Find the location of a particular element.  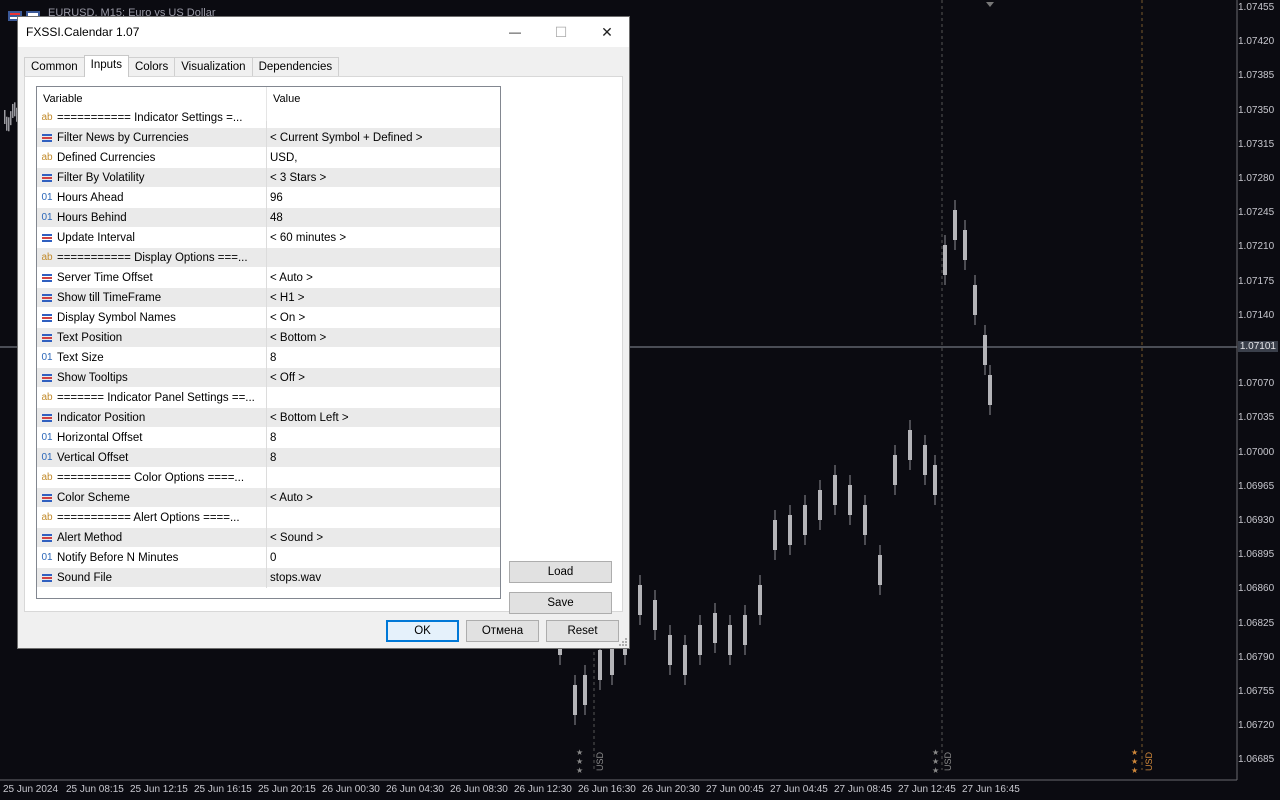

value-cell: < Bottom Left > is located at coordinates (383, 418).